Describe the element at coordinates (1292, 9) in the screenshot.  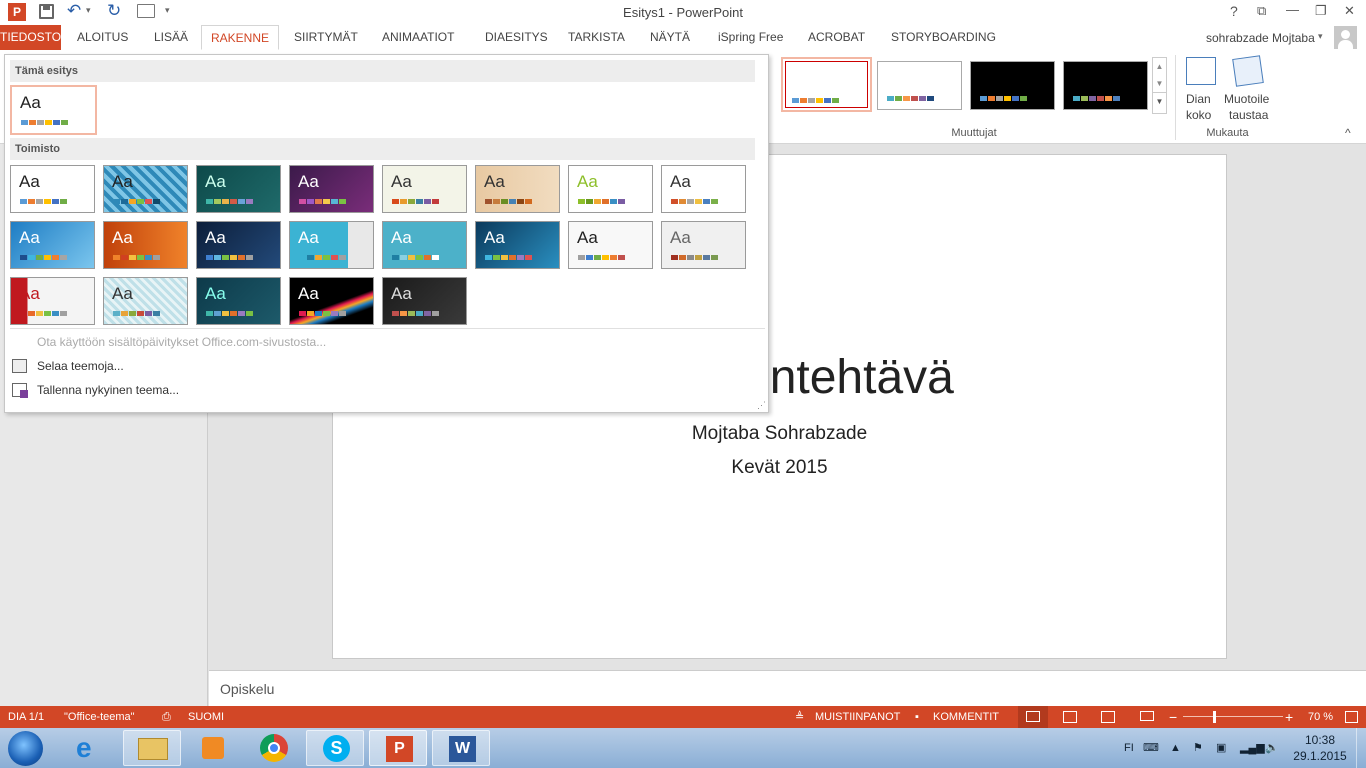
I see `minimize-icon: —` at that location.